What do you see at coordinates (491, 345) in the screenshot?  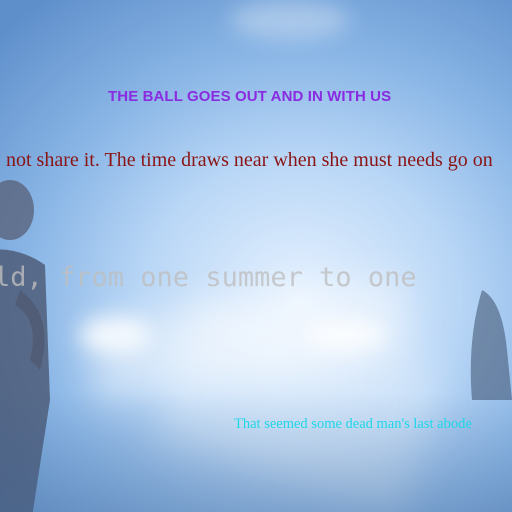 I see `stage-equipment` at bounding box center [491, 345].